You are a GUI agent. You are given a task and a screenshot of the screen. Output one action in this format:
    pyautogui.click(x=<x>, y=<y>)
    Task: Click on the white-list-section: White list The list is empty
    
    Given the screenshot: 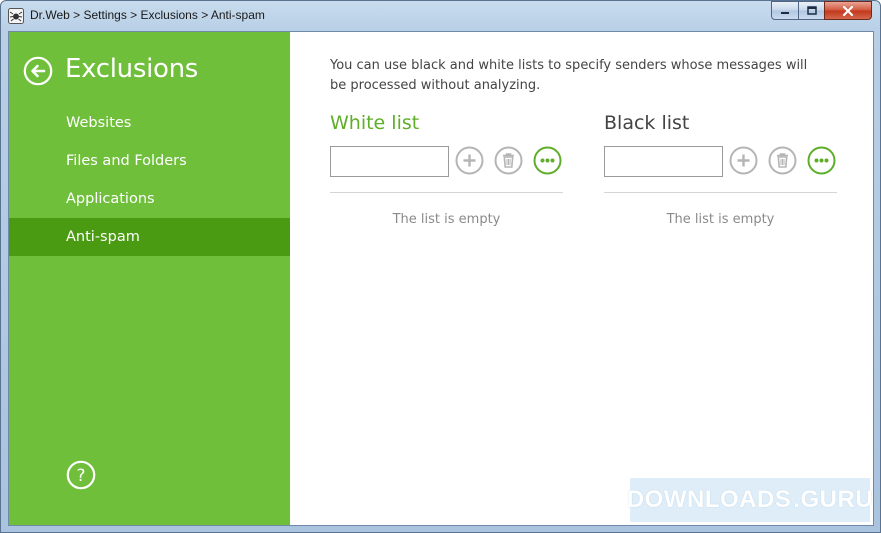 What is the action you would take?
    pyautogui.click(x=447, y=168)
    